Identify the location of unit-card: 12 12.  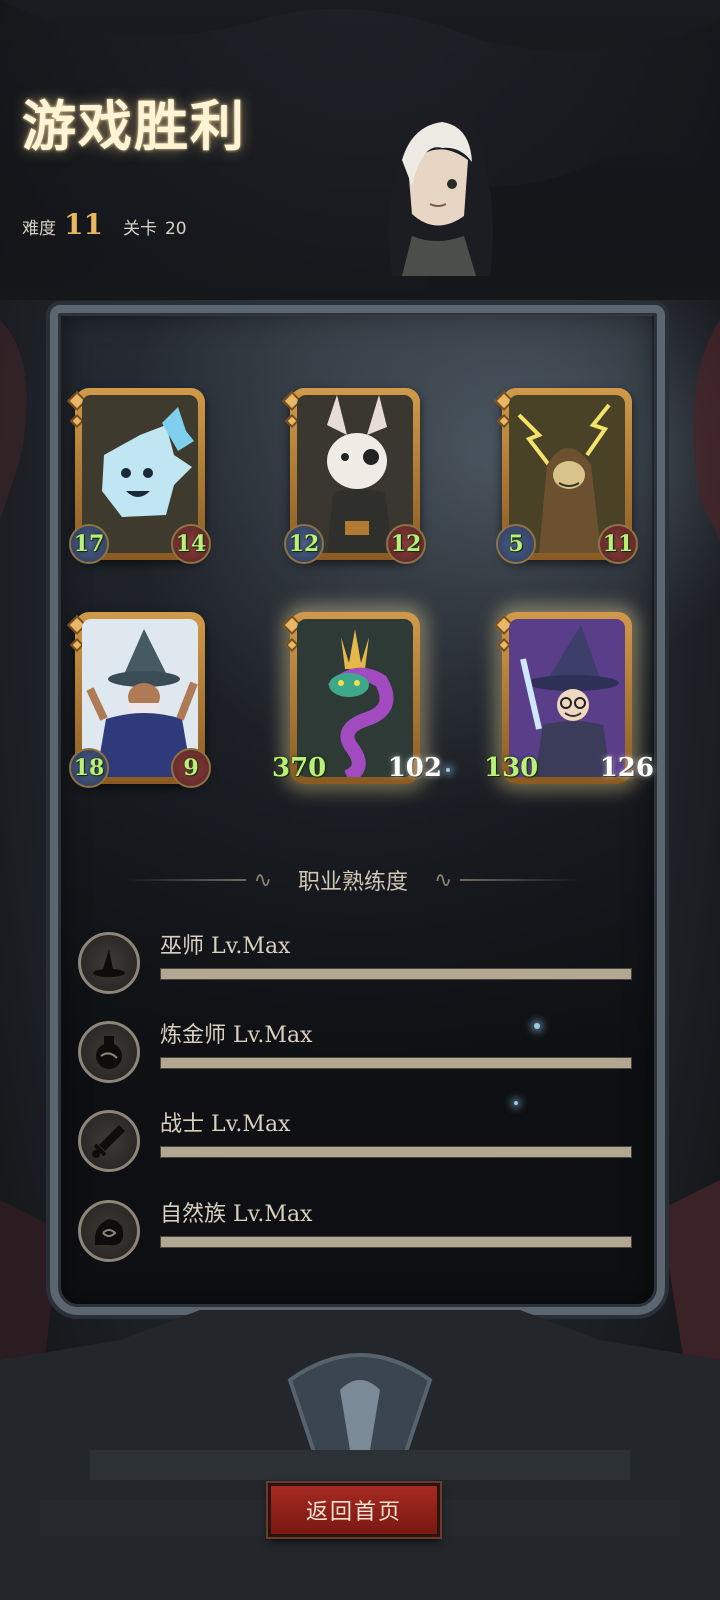
(354, 476).